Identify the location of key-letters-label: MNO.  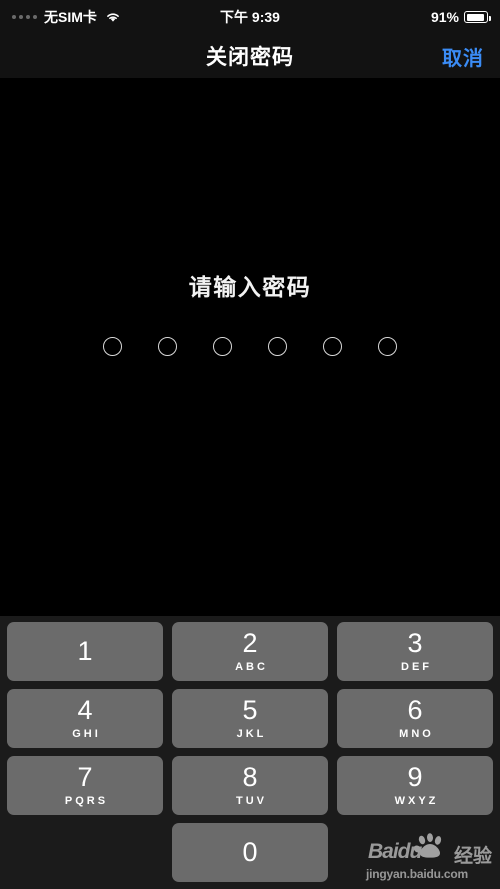
(416, 734).